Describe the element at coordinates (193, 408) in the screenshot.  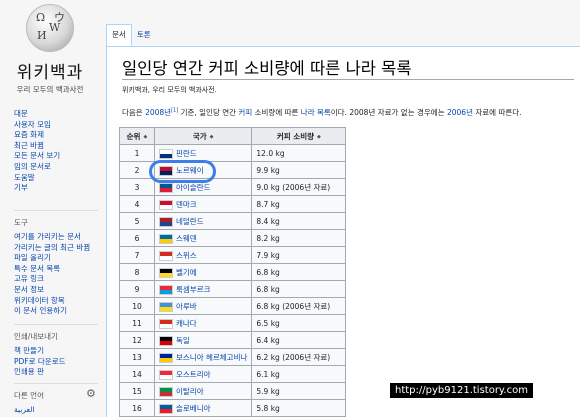
I see `country-link: 슬로베니아` at that location.